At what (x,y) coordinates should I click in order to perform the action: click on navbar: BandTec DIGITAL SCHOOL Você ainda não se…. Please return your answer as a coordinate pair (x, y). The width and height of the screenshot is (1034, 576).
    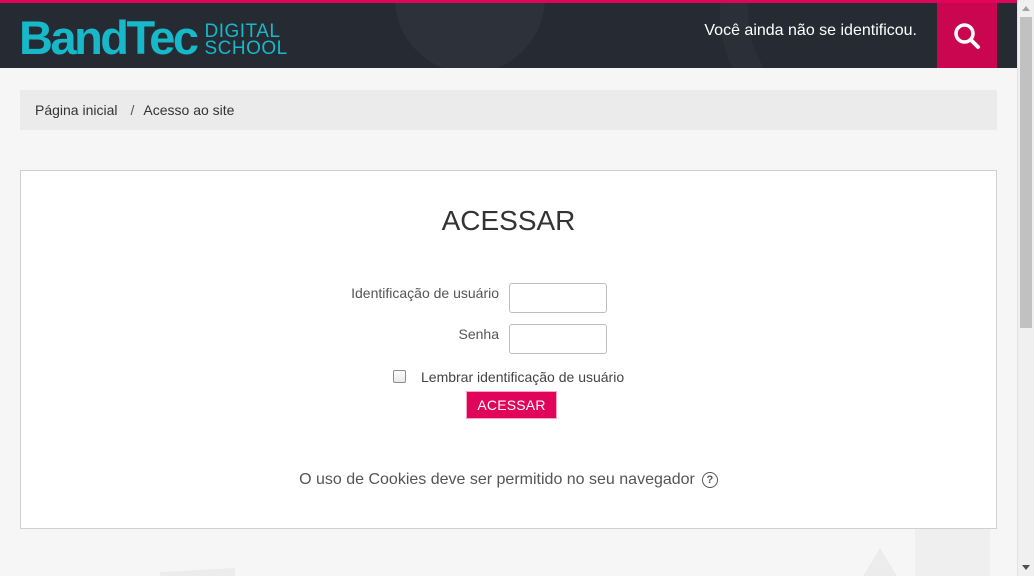
    Looking at the image, I should click on (508, 34).